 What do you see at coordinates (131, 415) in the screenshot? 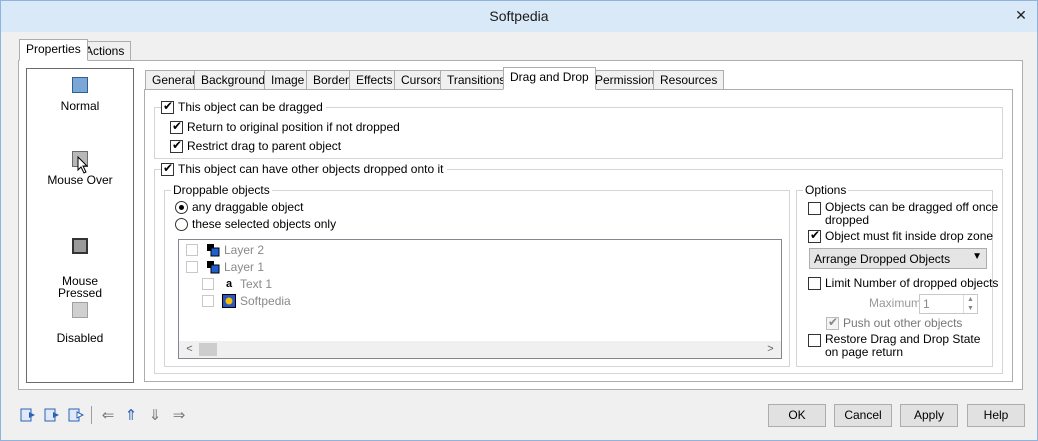
I see `arrow-up-icon: ⇑` at bounding box center [131, 415].